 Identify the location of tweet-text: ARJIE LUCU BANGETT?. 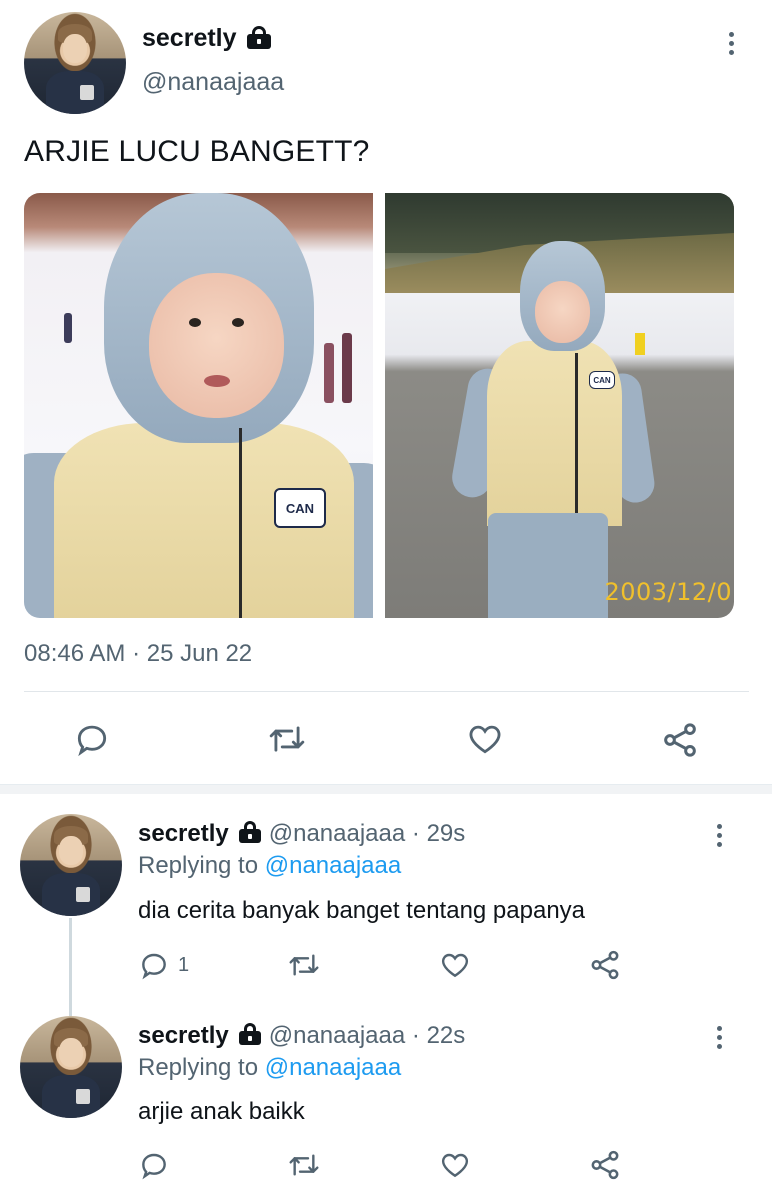
(197, 151).